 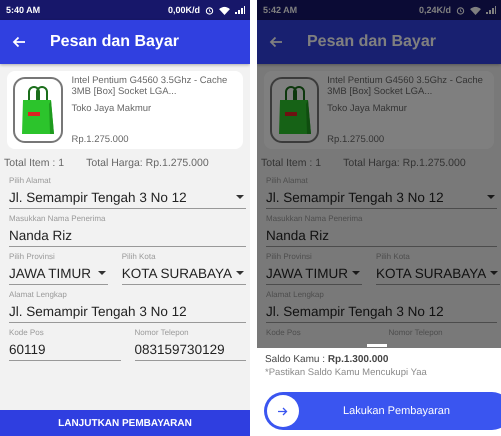 I want to click on product-card: Intel Pentium G4560 3.5Ghz - Cache 3MB [Box] Socket LGA... Toko Jaya Makmur Rp.1.275.000, so click(x=125, y=110).